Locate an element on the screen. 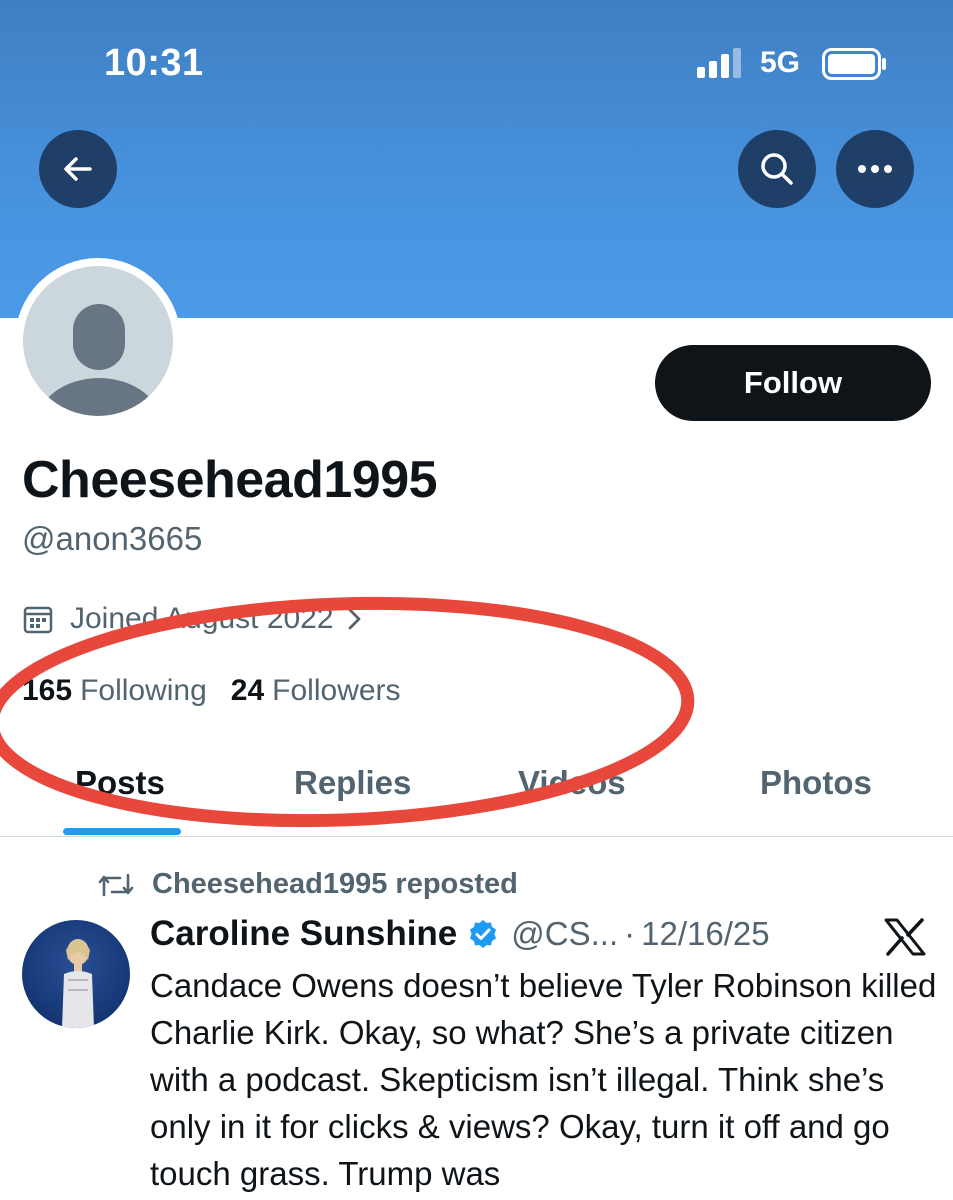 This screenshot has width=953, height=1200. following-count: 165 is located at coordinates (47, 690).